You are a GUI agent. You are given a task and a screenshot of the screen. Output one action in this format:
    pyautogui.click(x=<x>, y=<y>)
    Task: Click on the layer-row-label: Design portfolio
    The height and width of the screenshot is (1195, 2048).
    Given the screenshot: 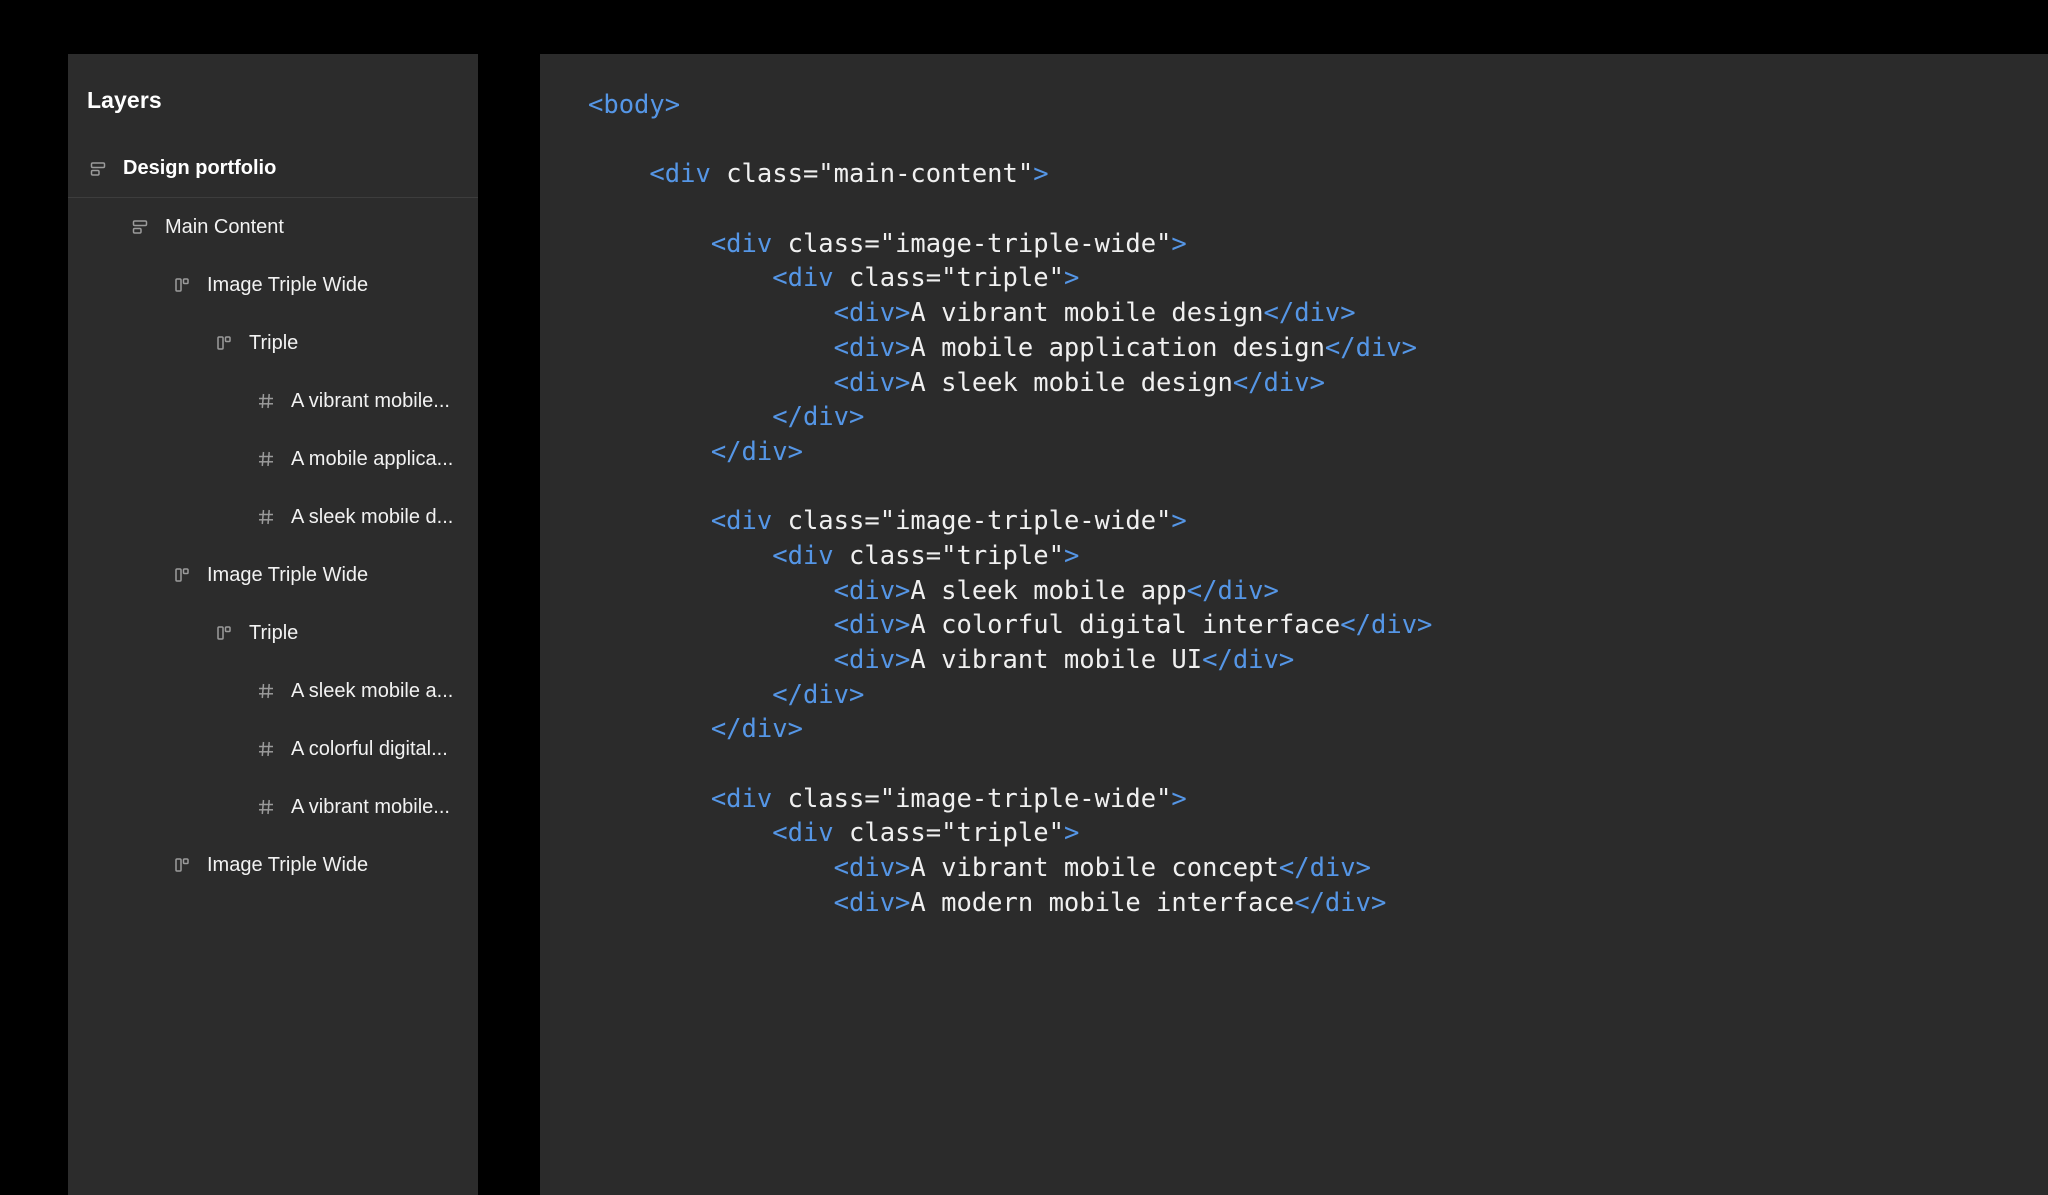 What is the action you would take?
    pyautogui.click(x=200, y=168)
    